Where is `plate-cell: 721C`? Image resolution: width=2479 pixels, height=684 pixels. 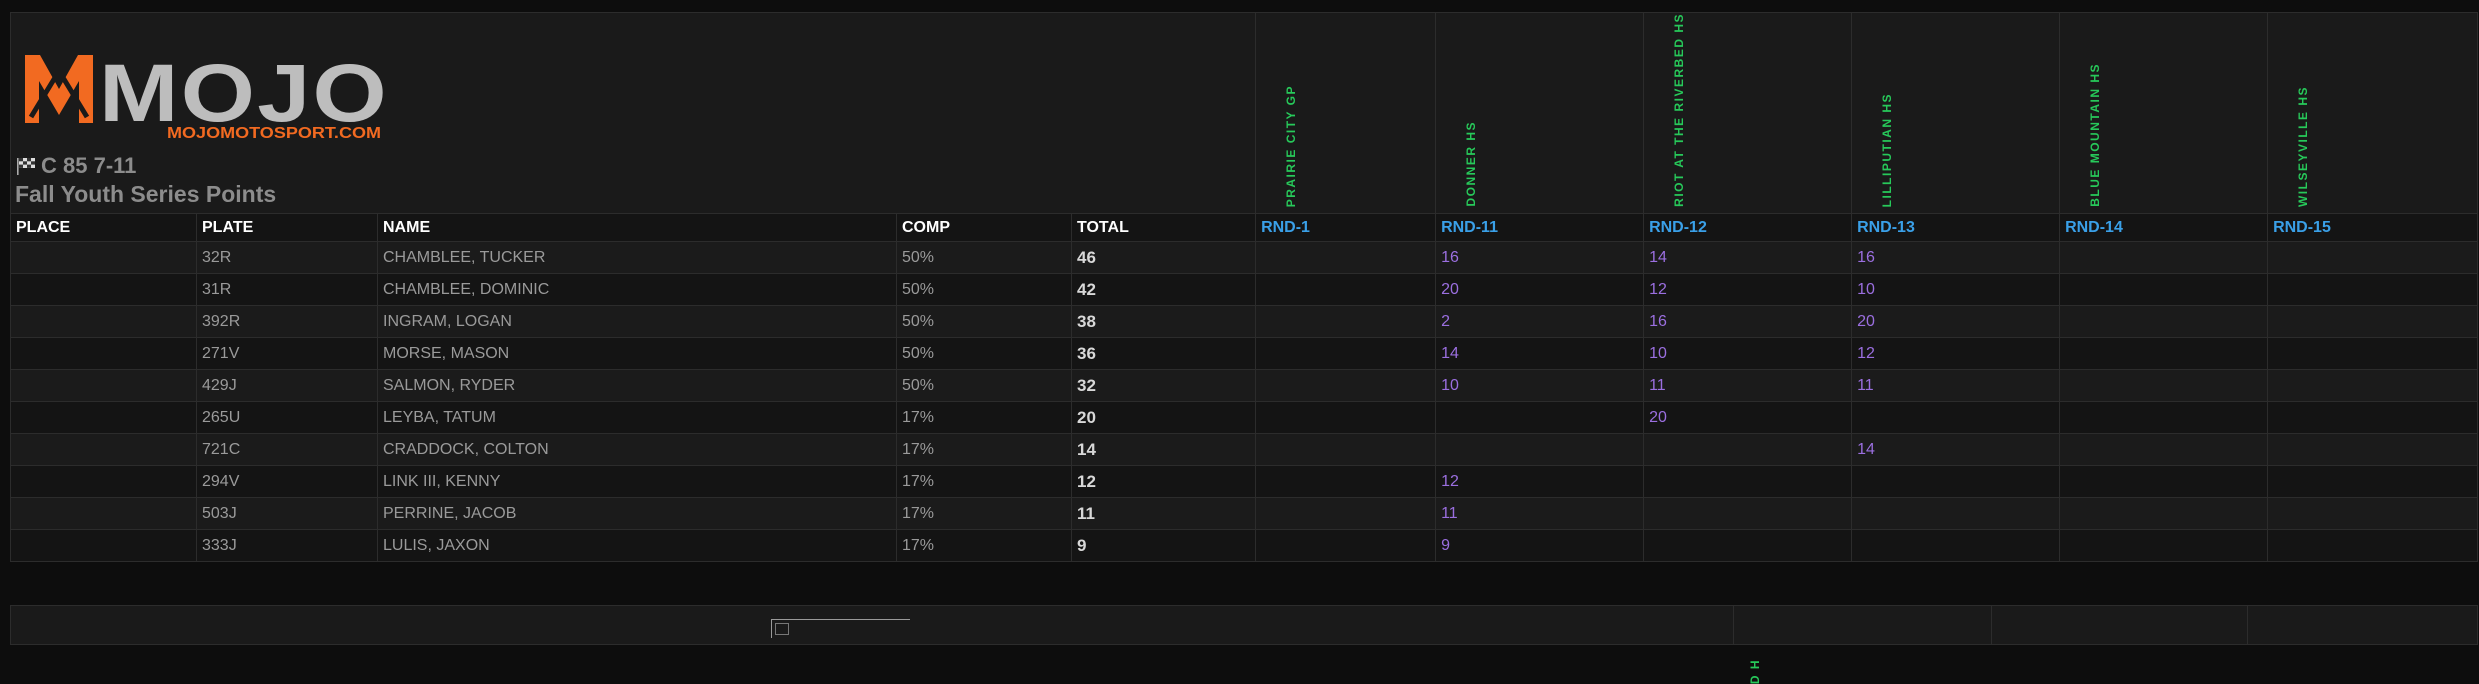
plate-cell: 721C is located at coordinates (287, 449).